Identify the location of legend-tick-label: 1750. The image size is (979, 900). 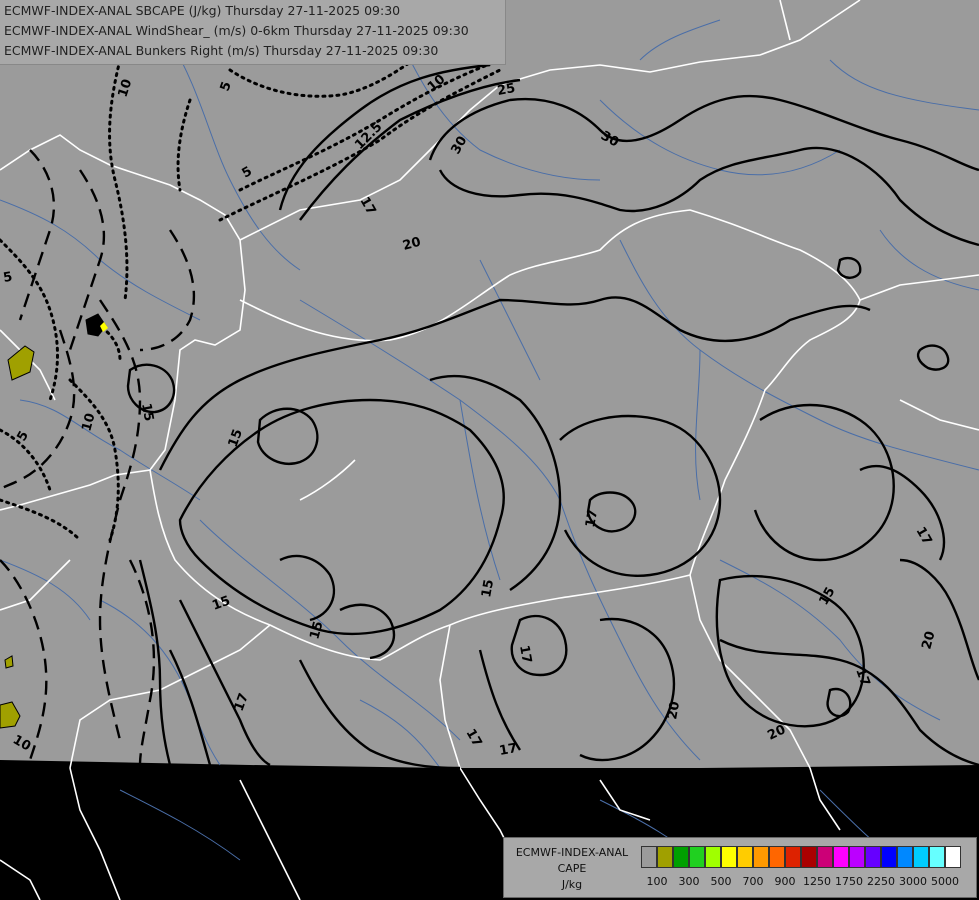
(849, 881).